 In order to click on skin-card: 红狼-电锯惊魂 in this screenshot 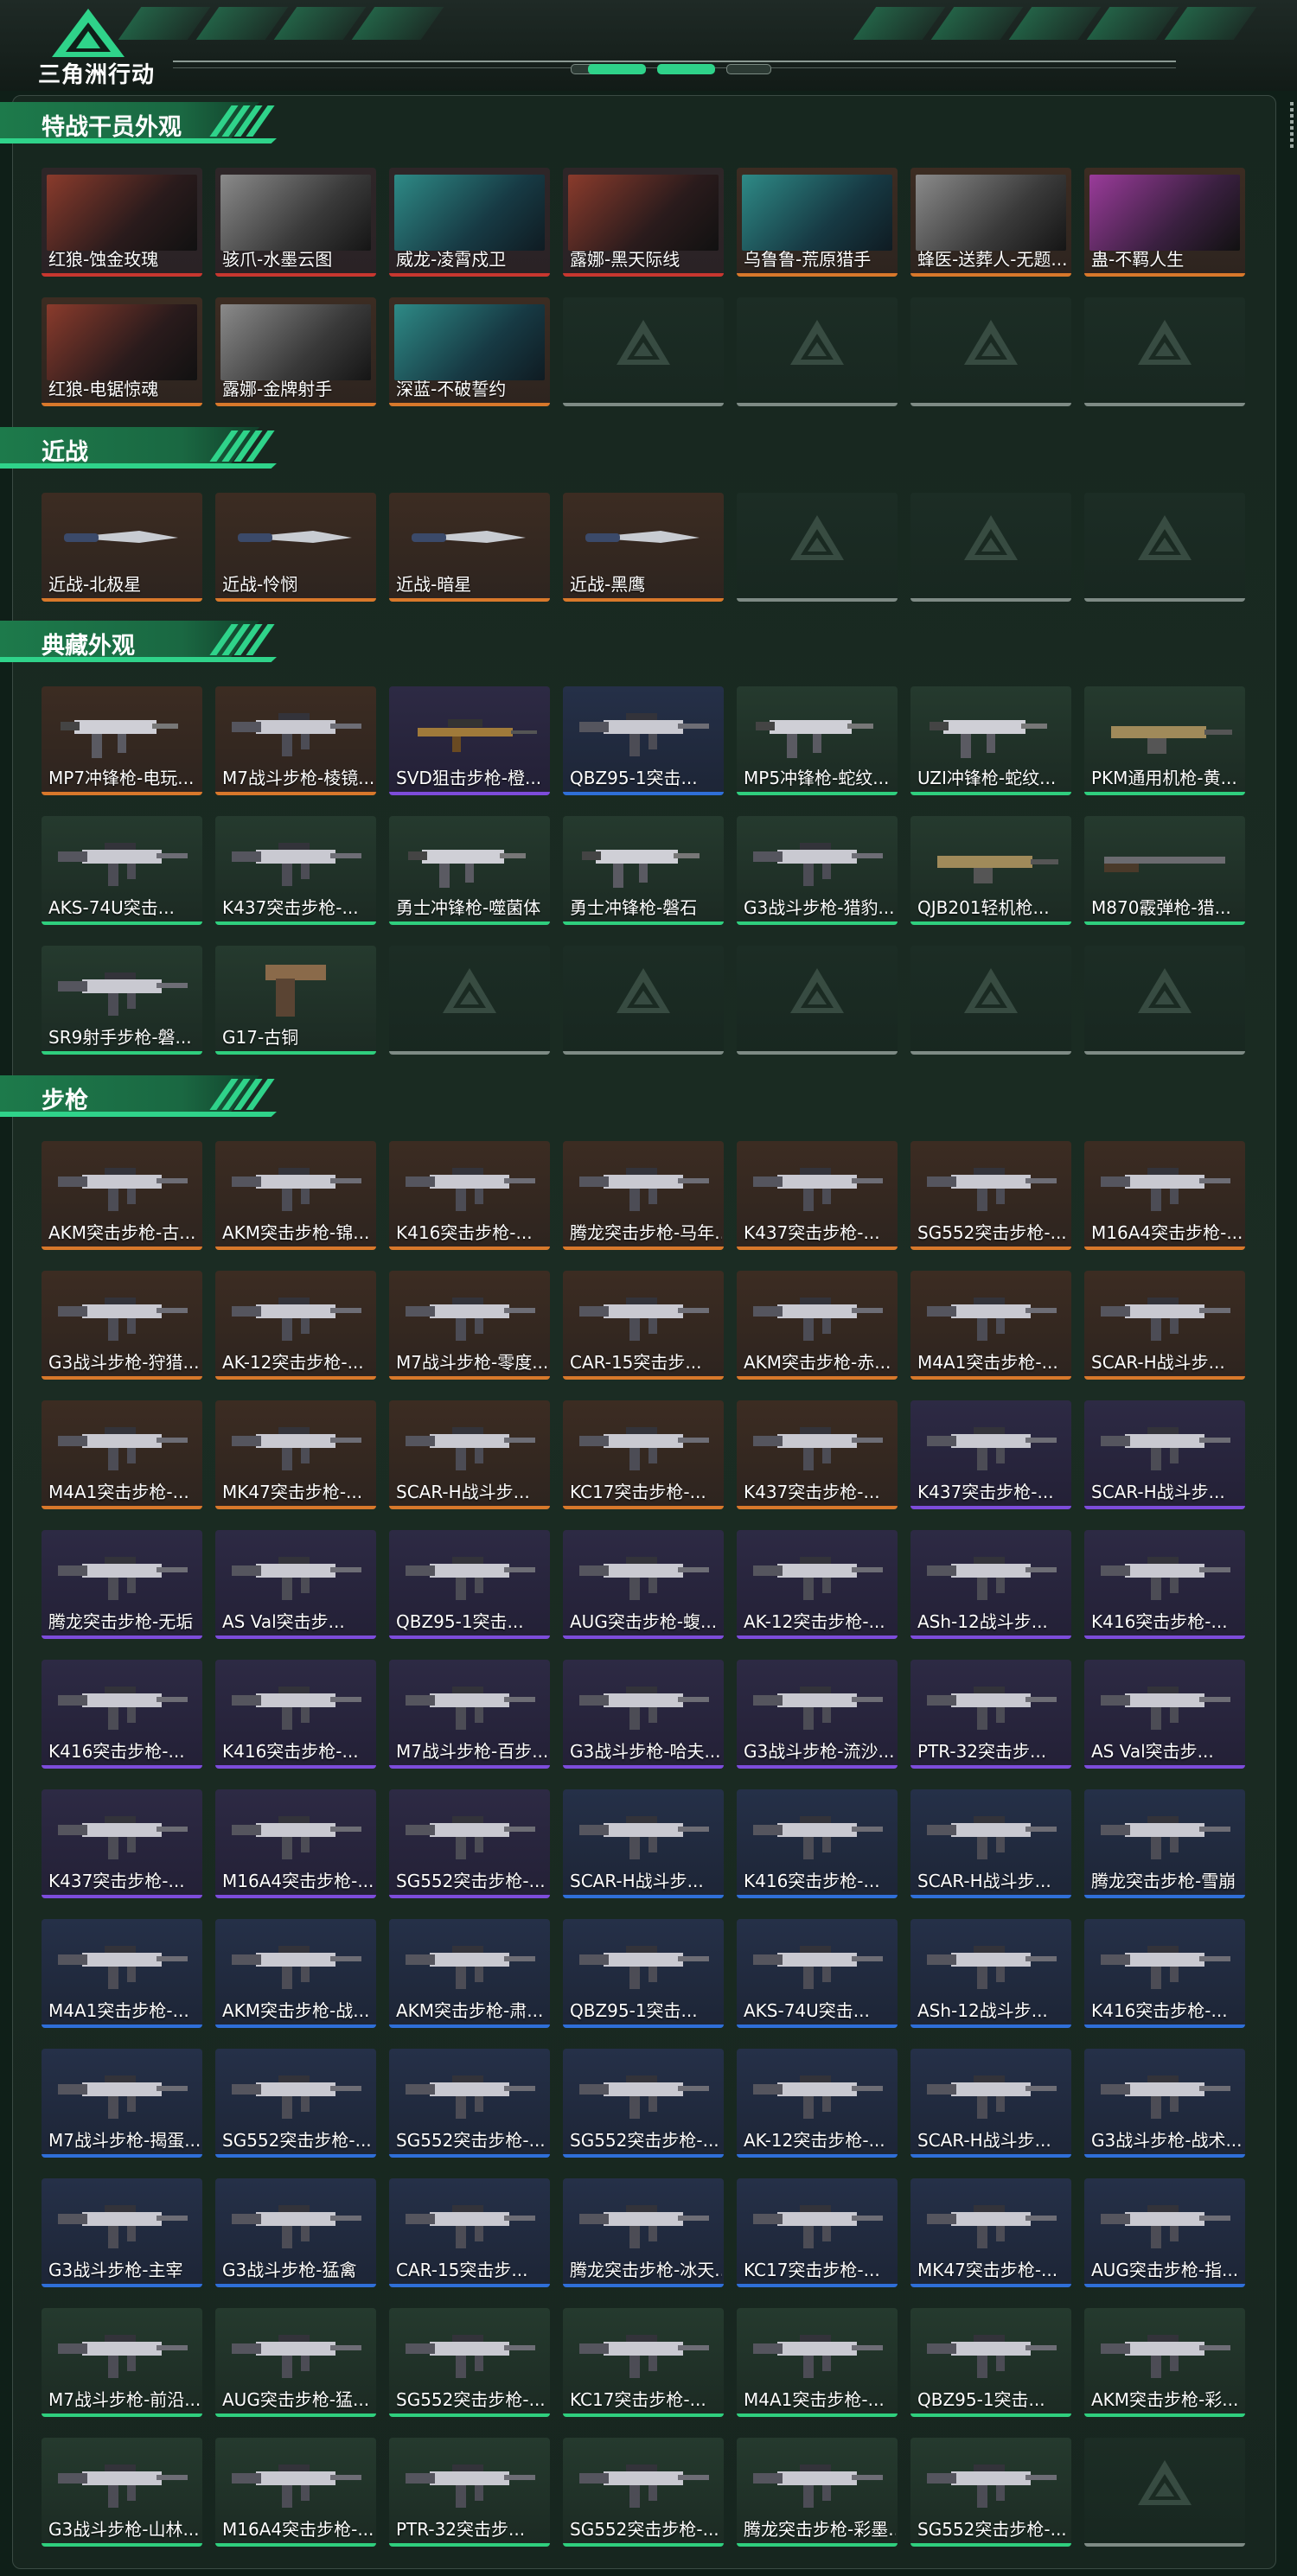, I will do `click(122, 351)`.